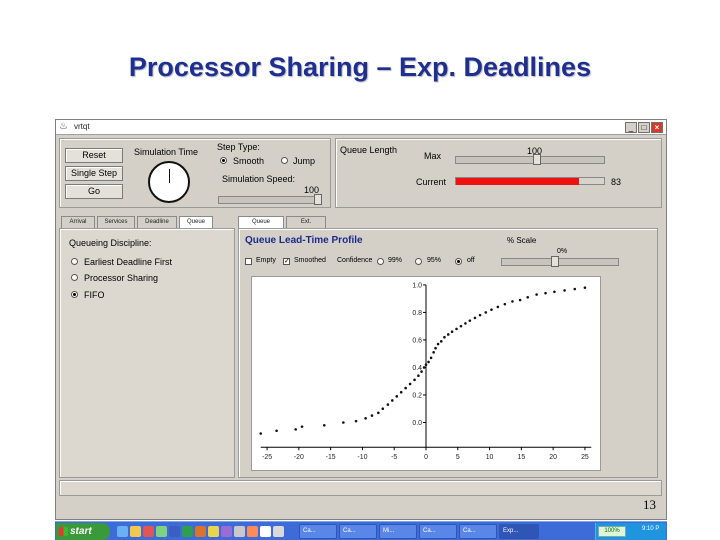  Describe the element at coordinates (380, 261) in the screenshot. I see `confidence-99-radio` at that location.